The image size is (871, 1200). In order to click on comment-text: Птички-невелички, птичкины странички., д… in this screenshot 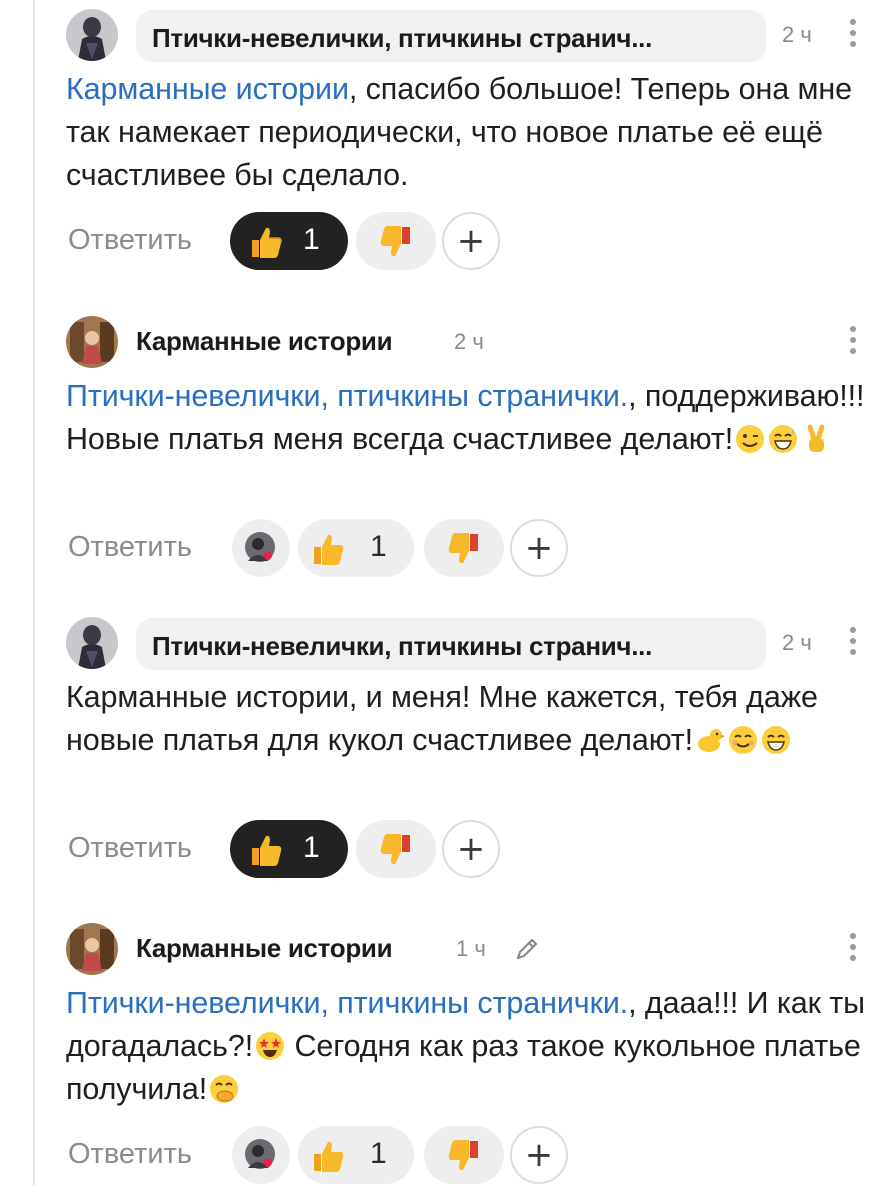, I will do `click(465, 1046)`.